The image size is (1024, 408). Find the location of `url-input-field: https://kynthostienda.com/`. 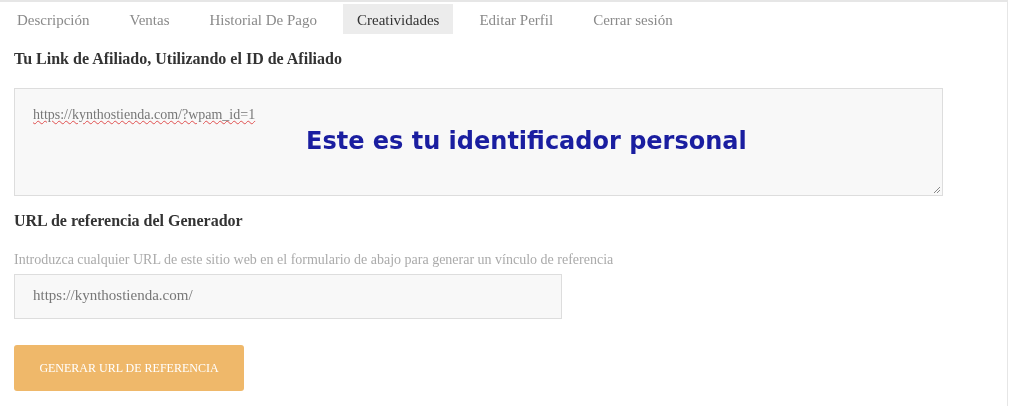

url-input-field: https://kynthostienda.com/ is located at coordinates (288, 296).